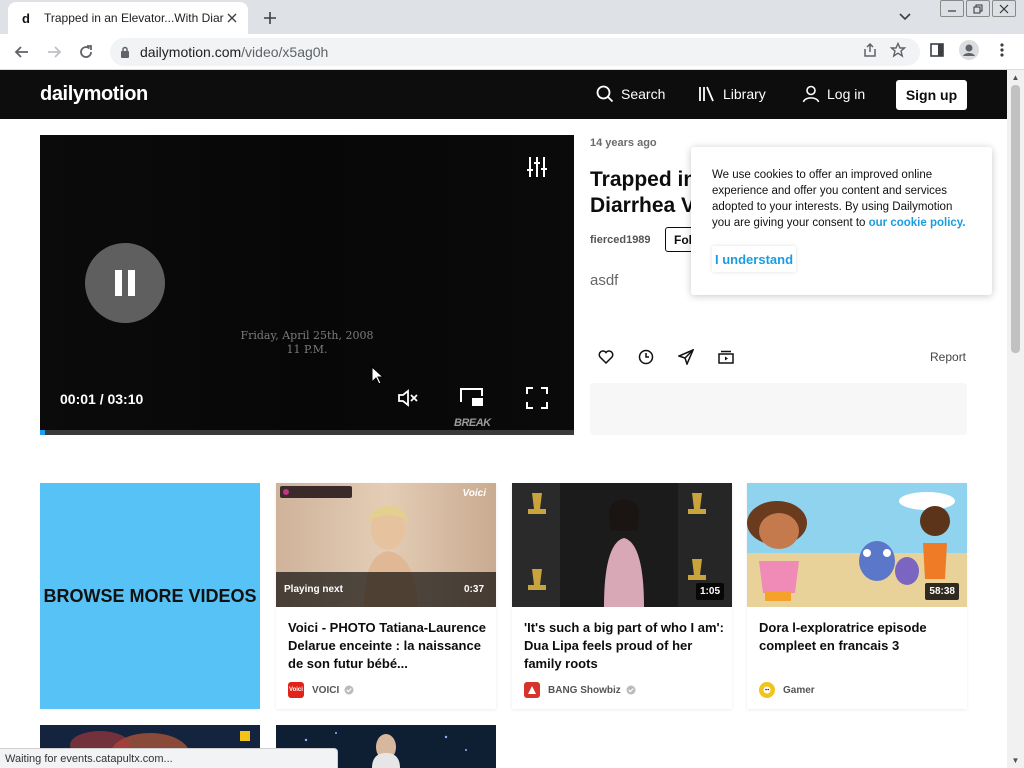 This screenshot has height=768, width=1024. I want to click on mouse-cursor-icon, so click(377, 375).